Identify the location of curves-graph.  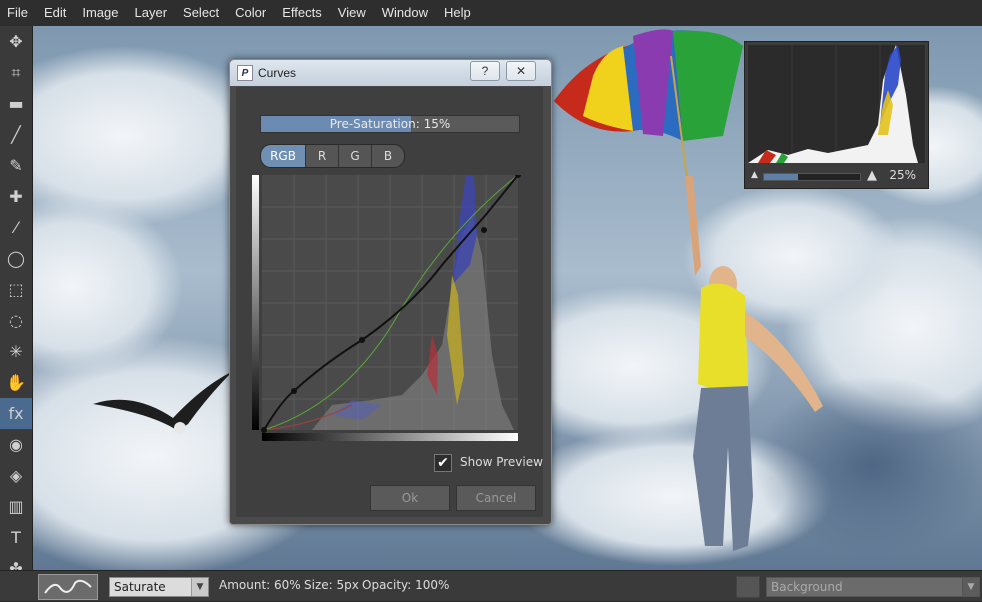
(388, 310).